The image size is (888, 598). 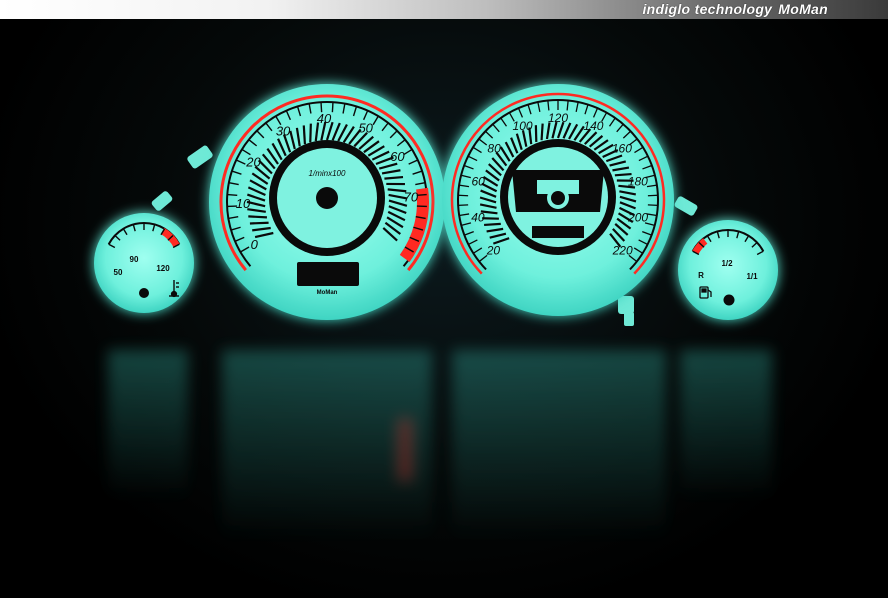 What do you see at coordinates (478, 181) in the screenshot?
I see `speed-label-60: 60` at bounding box center [478, 181].